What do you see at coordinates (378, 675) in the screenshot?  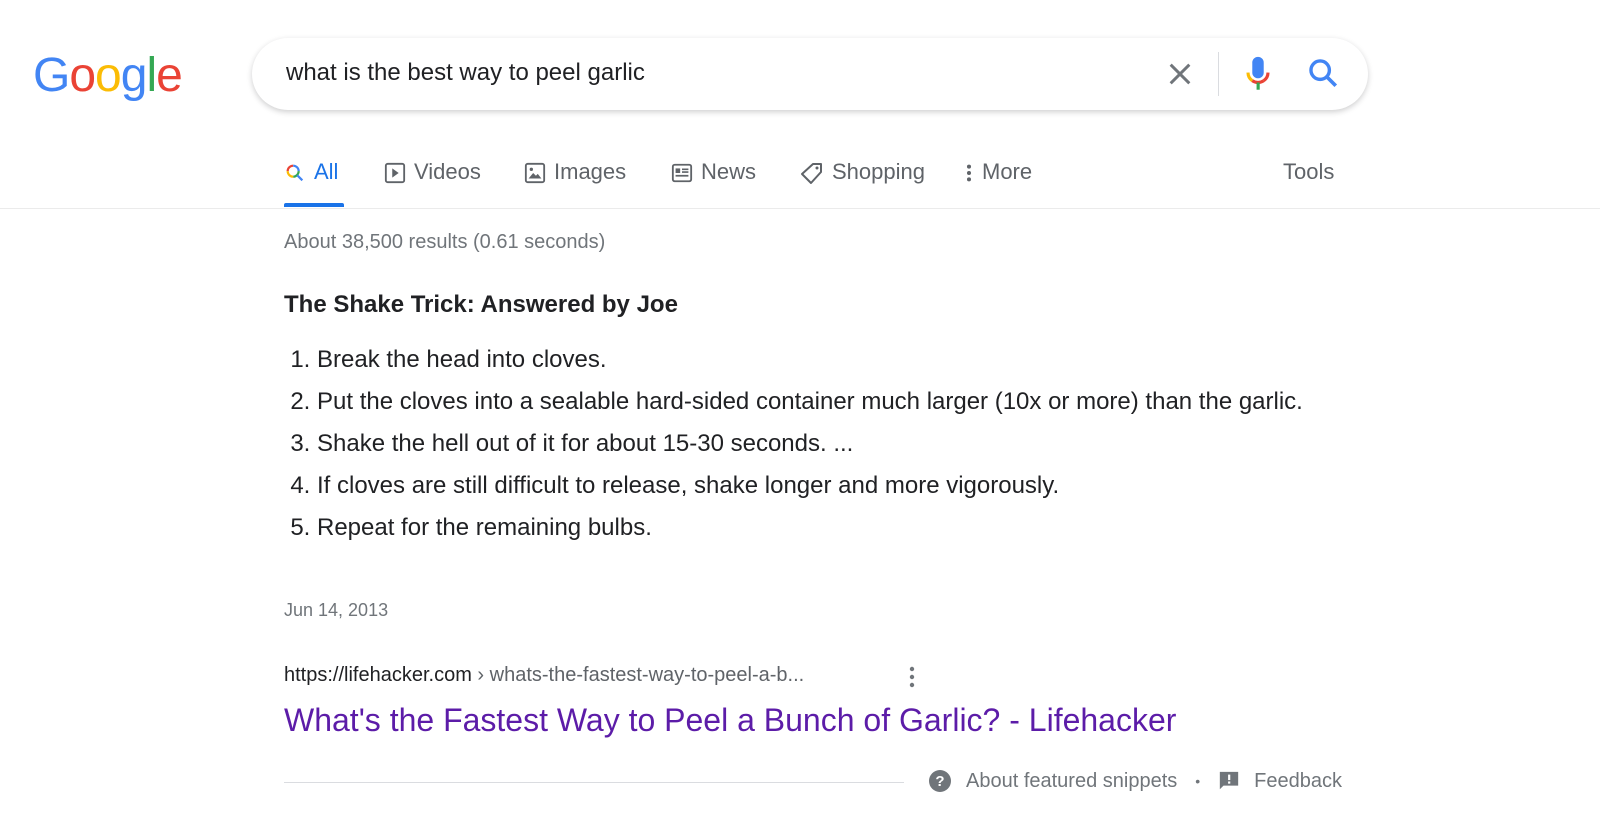 I see `result-domain: https://lifehacker.com` at bounding box center [378, 675].